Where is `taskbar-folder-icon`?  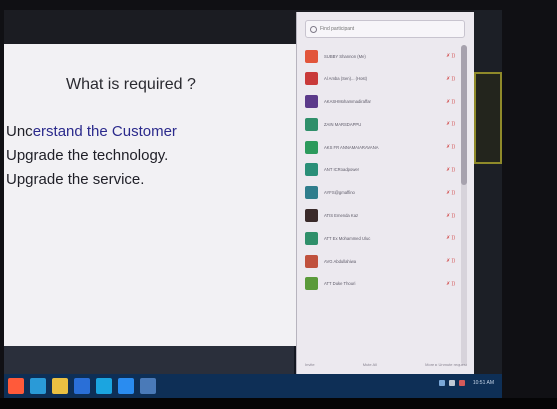
taskbar-folder-icon is located at coordinates (60, 386).